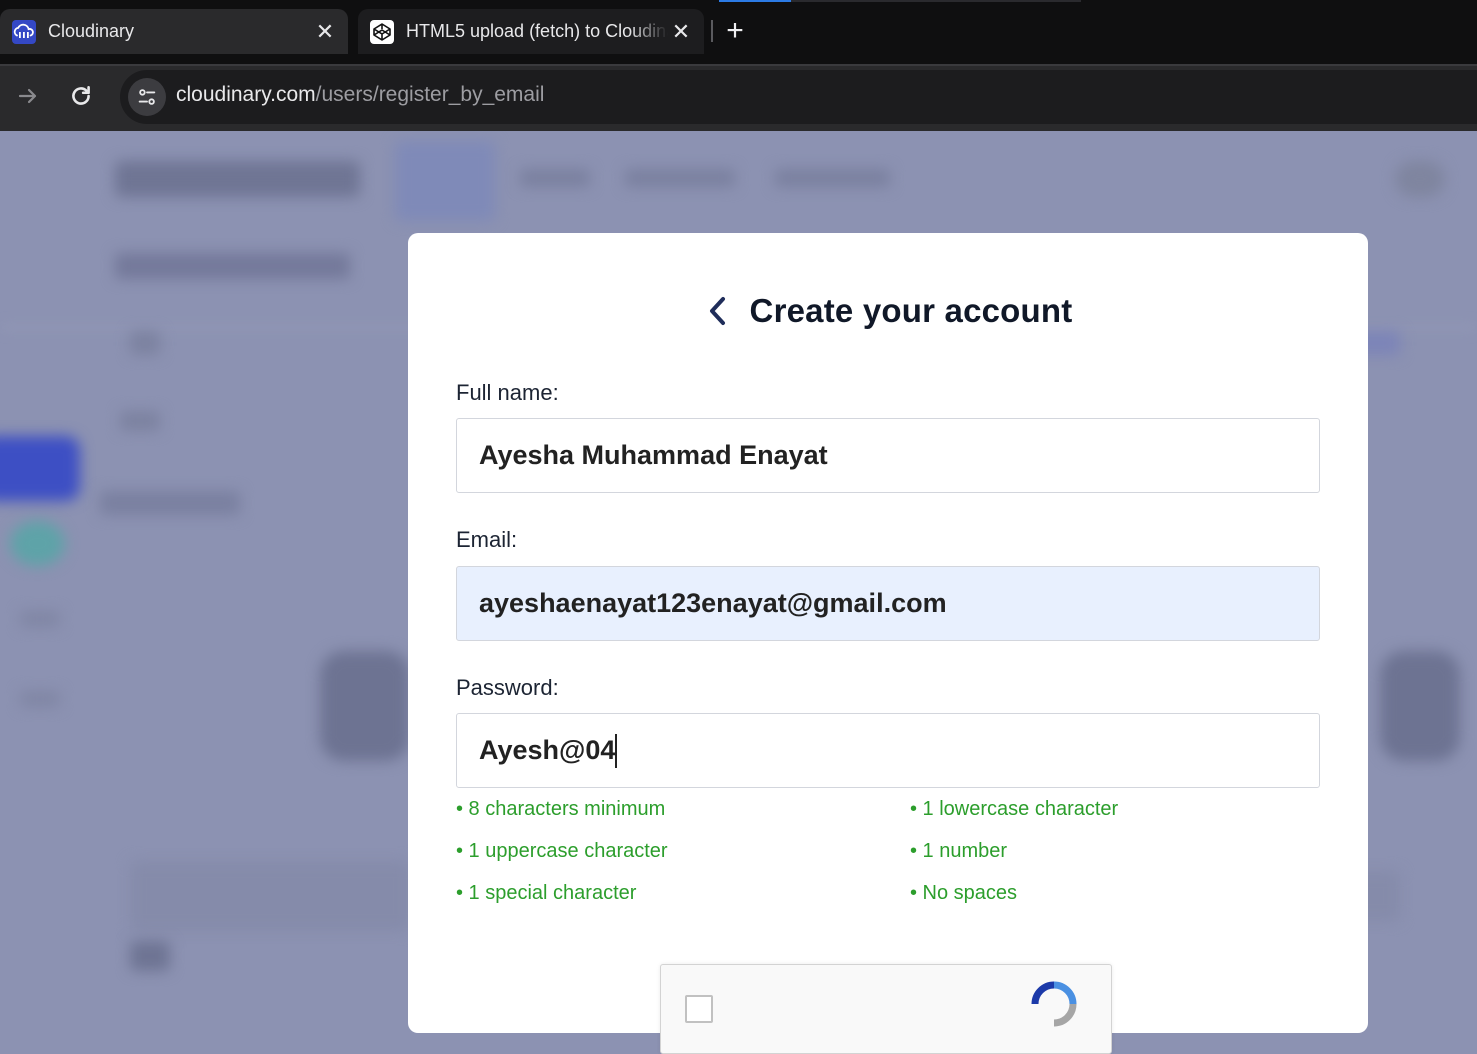 The width and height of the screenshot is (1477, 1054). I want to click on recaptcha-widget, so click(886, 1009).